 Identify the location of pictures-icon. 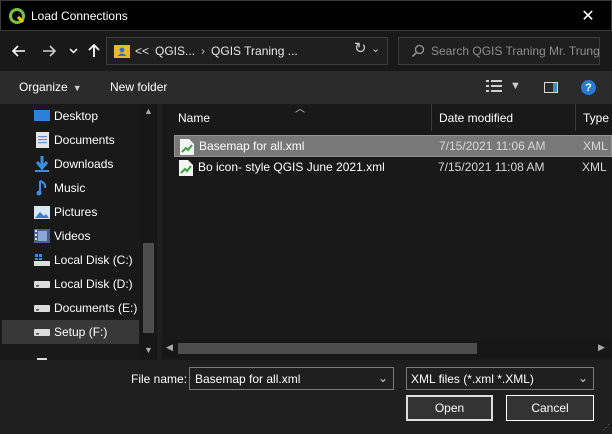
(42, 212).